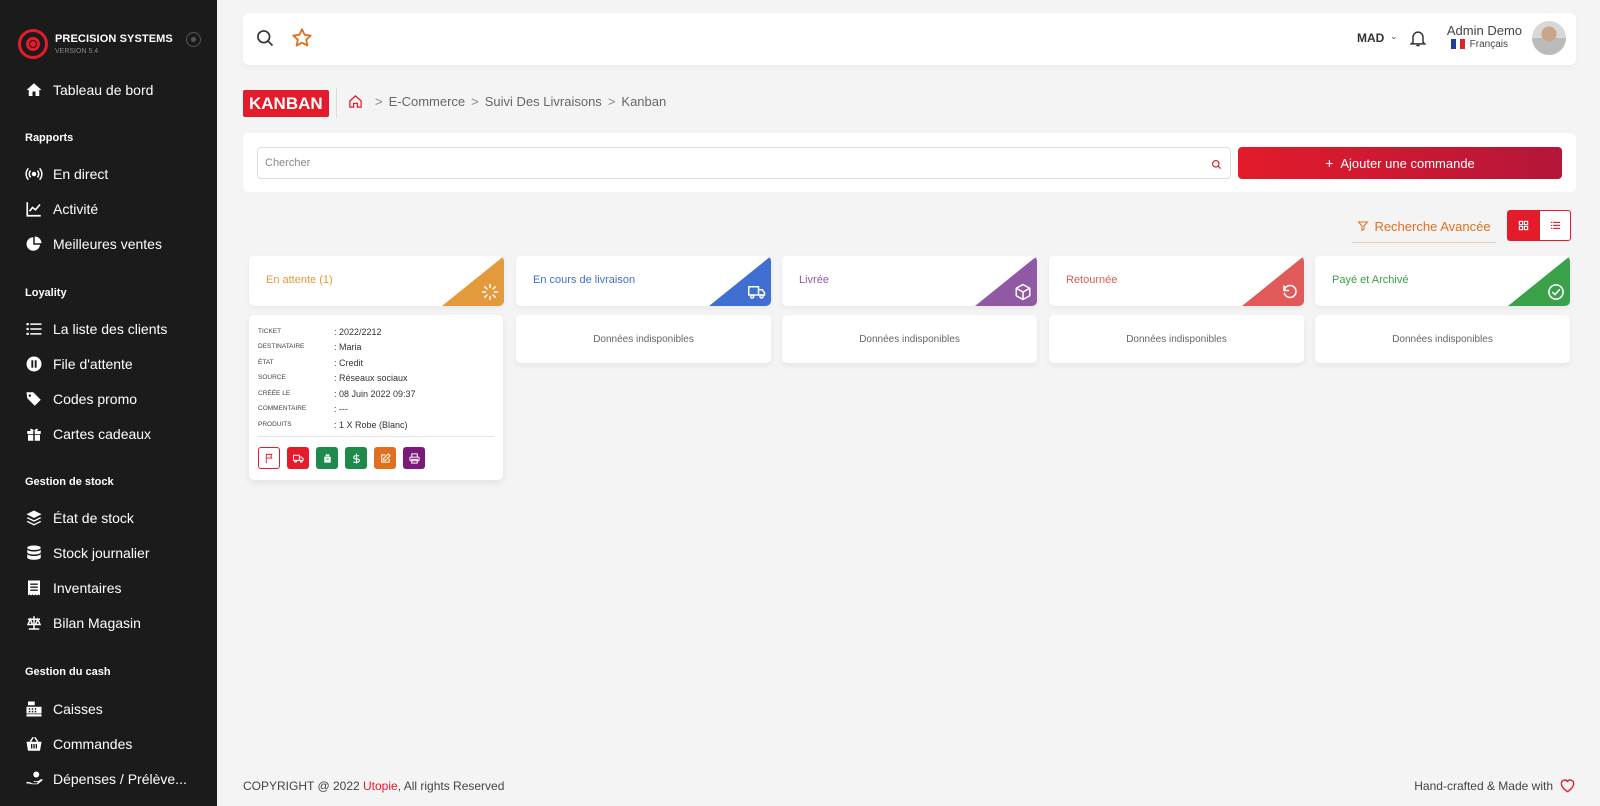 Image resolution: width=1600 pixels, height=806 pixels. I want to click on company-link: Utopie, so click(380, 786).